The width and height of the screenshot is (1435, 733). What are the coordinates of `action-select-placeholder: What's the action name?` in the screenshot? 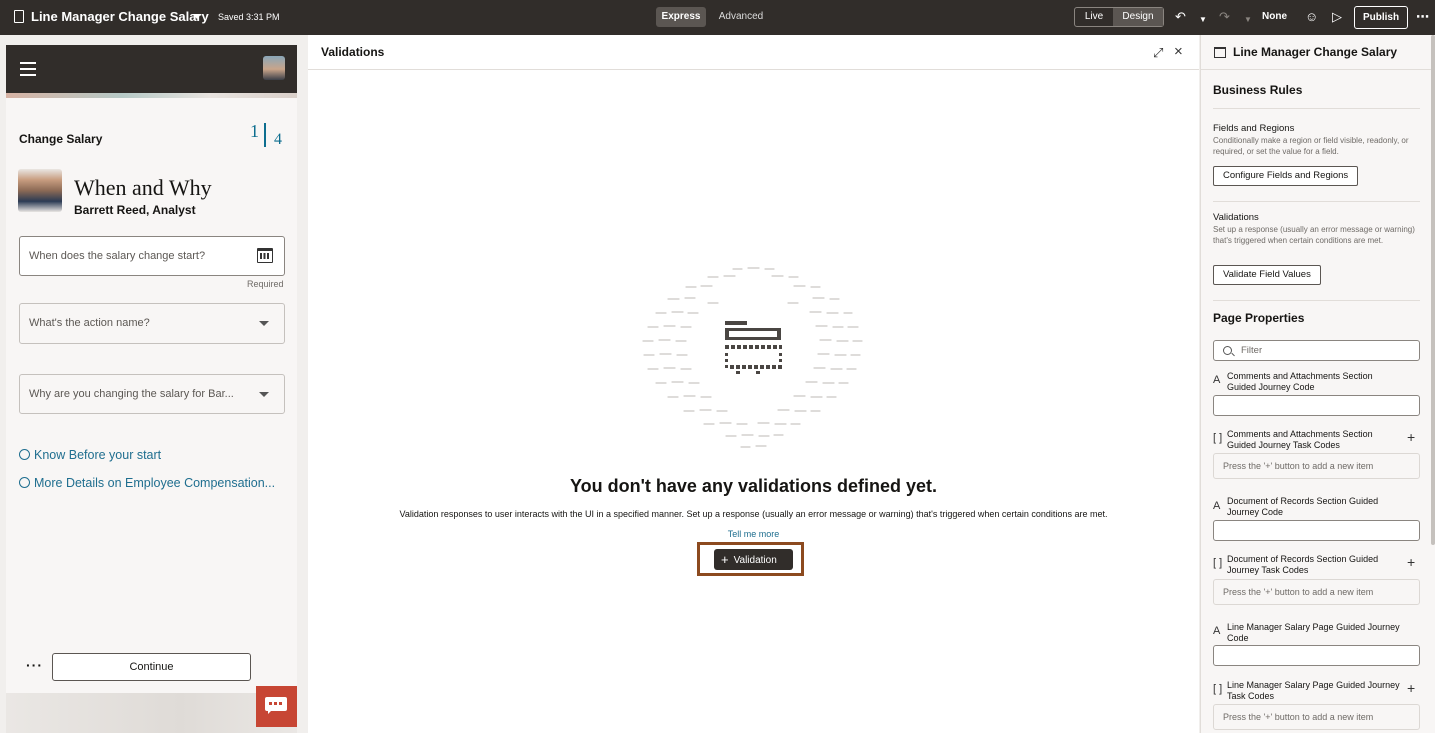 It's located at (89, 323).